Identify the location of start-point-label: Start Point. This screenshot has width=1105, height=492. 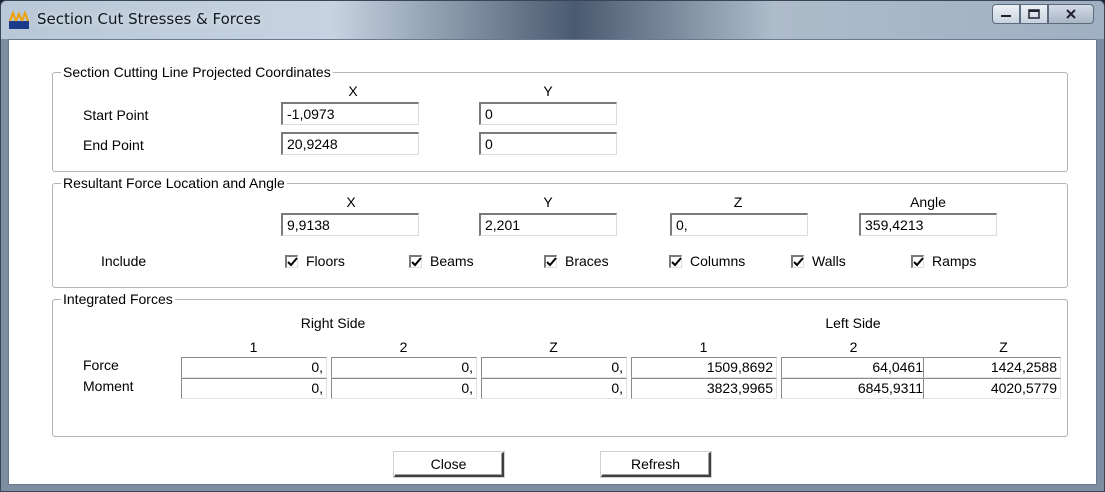
(116, 115).